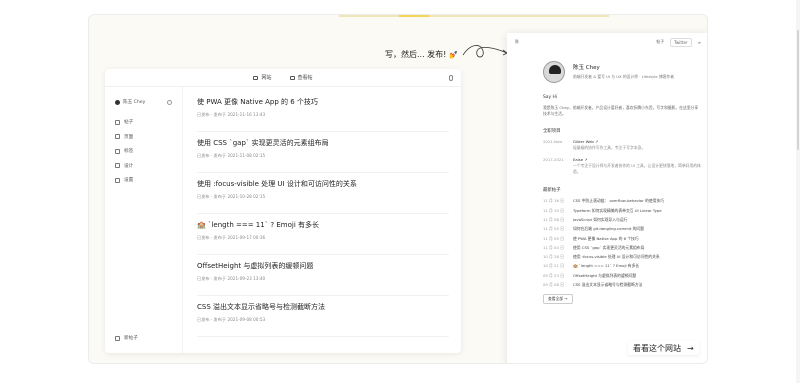 This screenshot has width=800, height=383. I want to click on monitor-icon, so click(256, 77).